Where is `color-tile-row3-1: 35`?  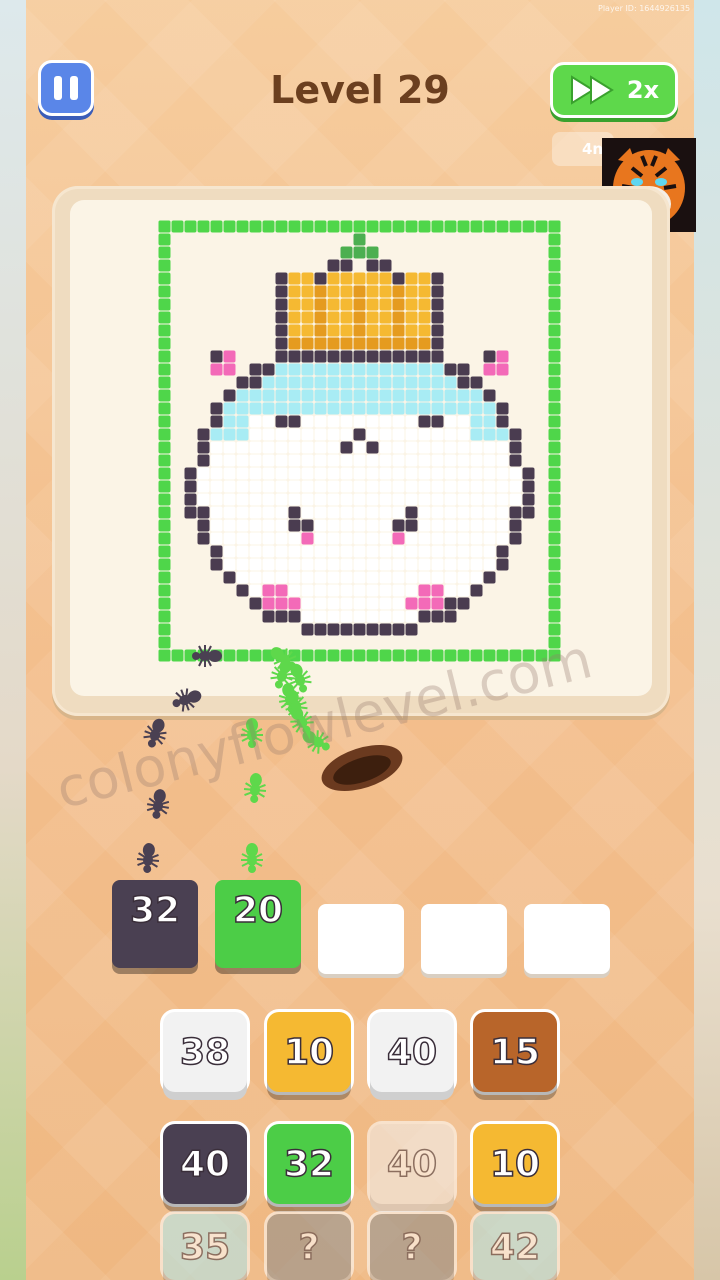
color-tile-row3-1: 35 is located at coordinates (205, 1247).